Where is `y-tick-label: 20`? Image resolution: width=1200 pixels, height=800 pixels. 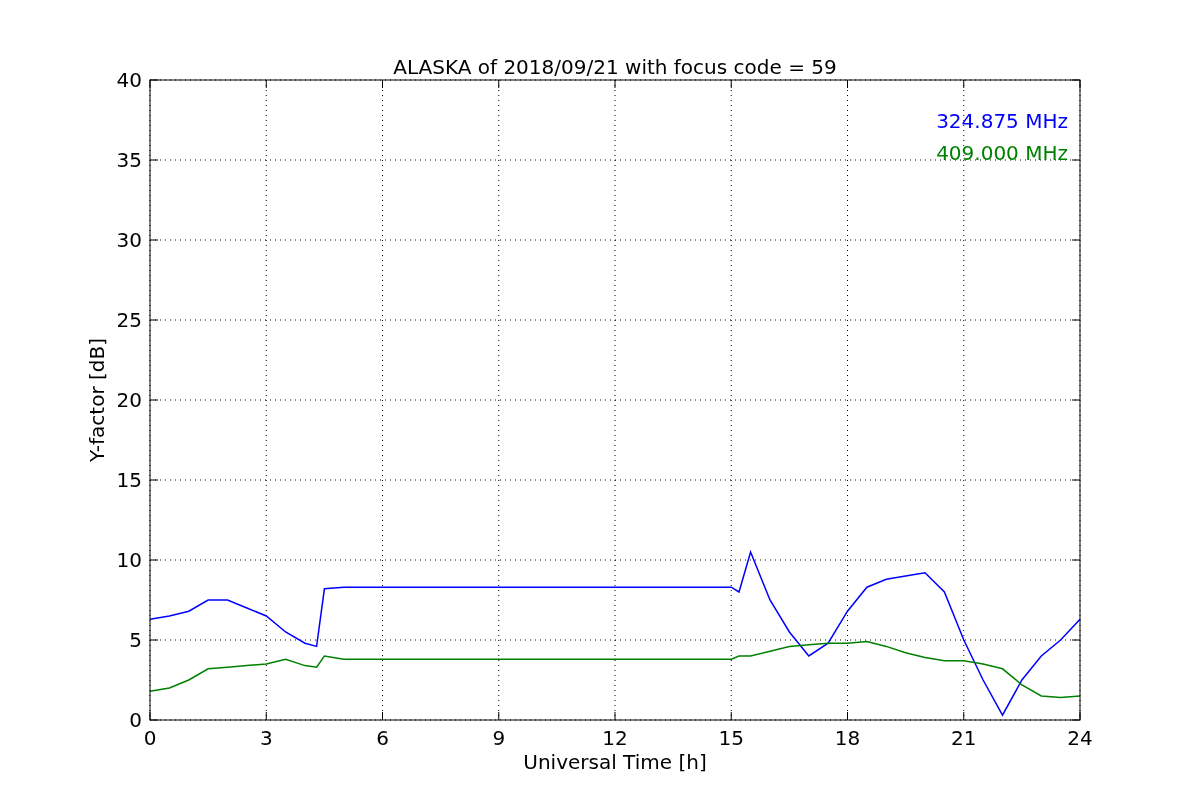 y-tick-label: 20 is located at coordinates (129, 400).